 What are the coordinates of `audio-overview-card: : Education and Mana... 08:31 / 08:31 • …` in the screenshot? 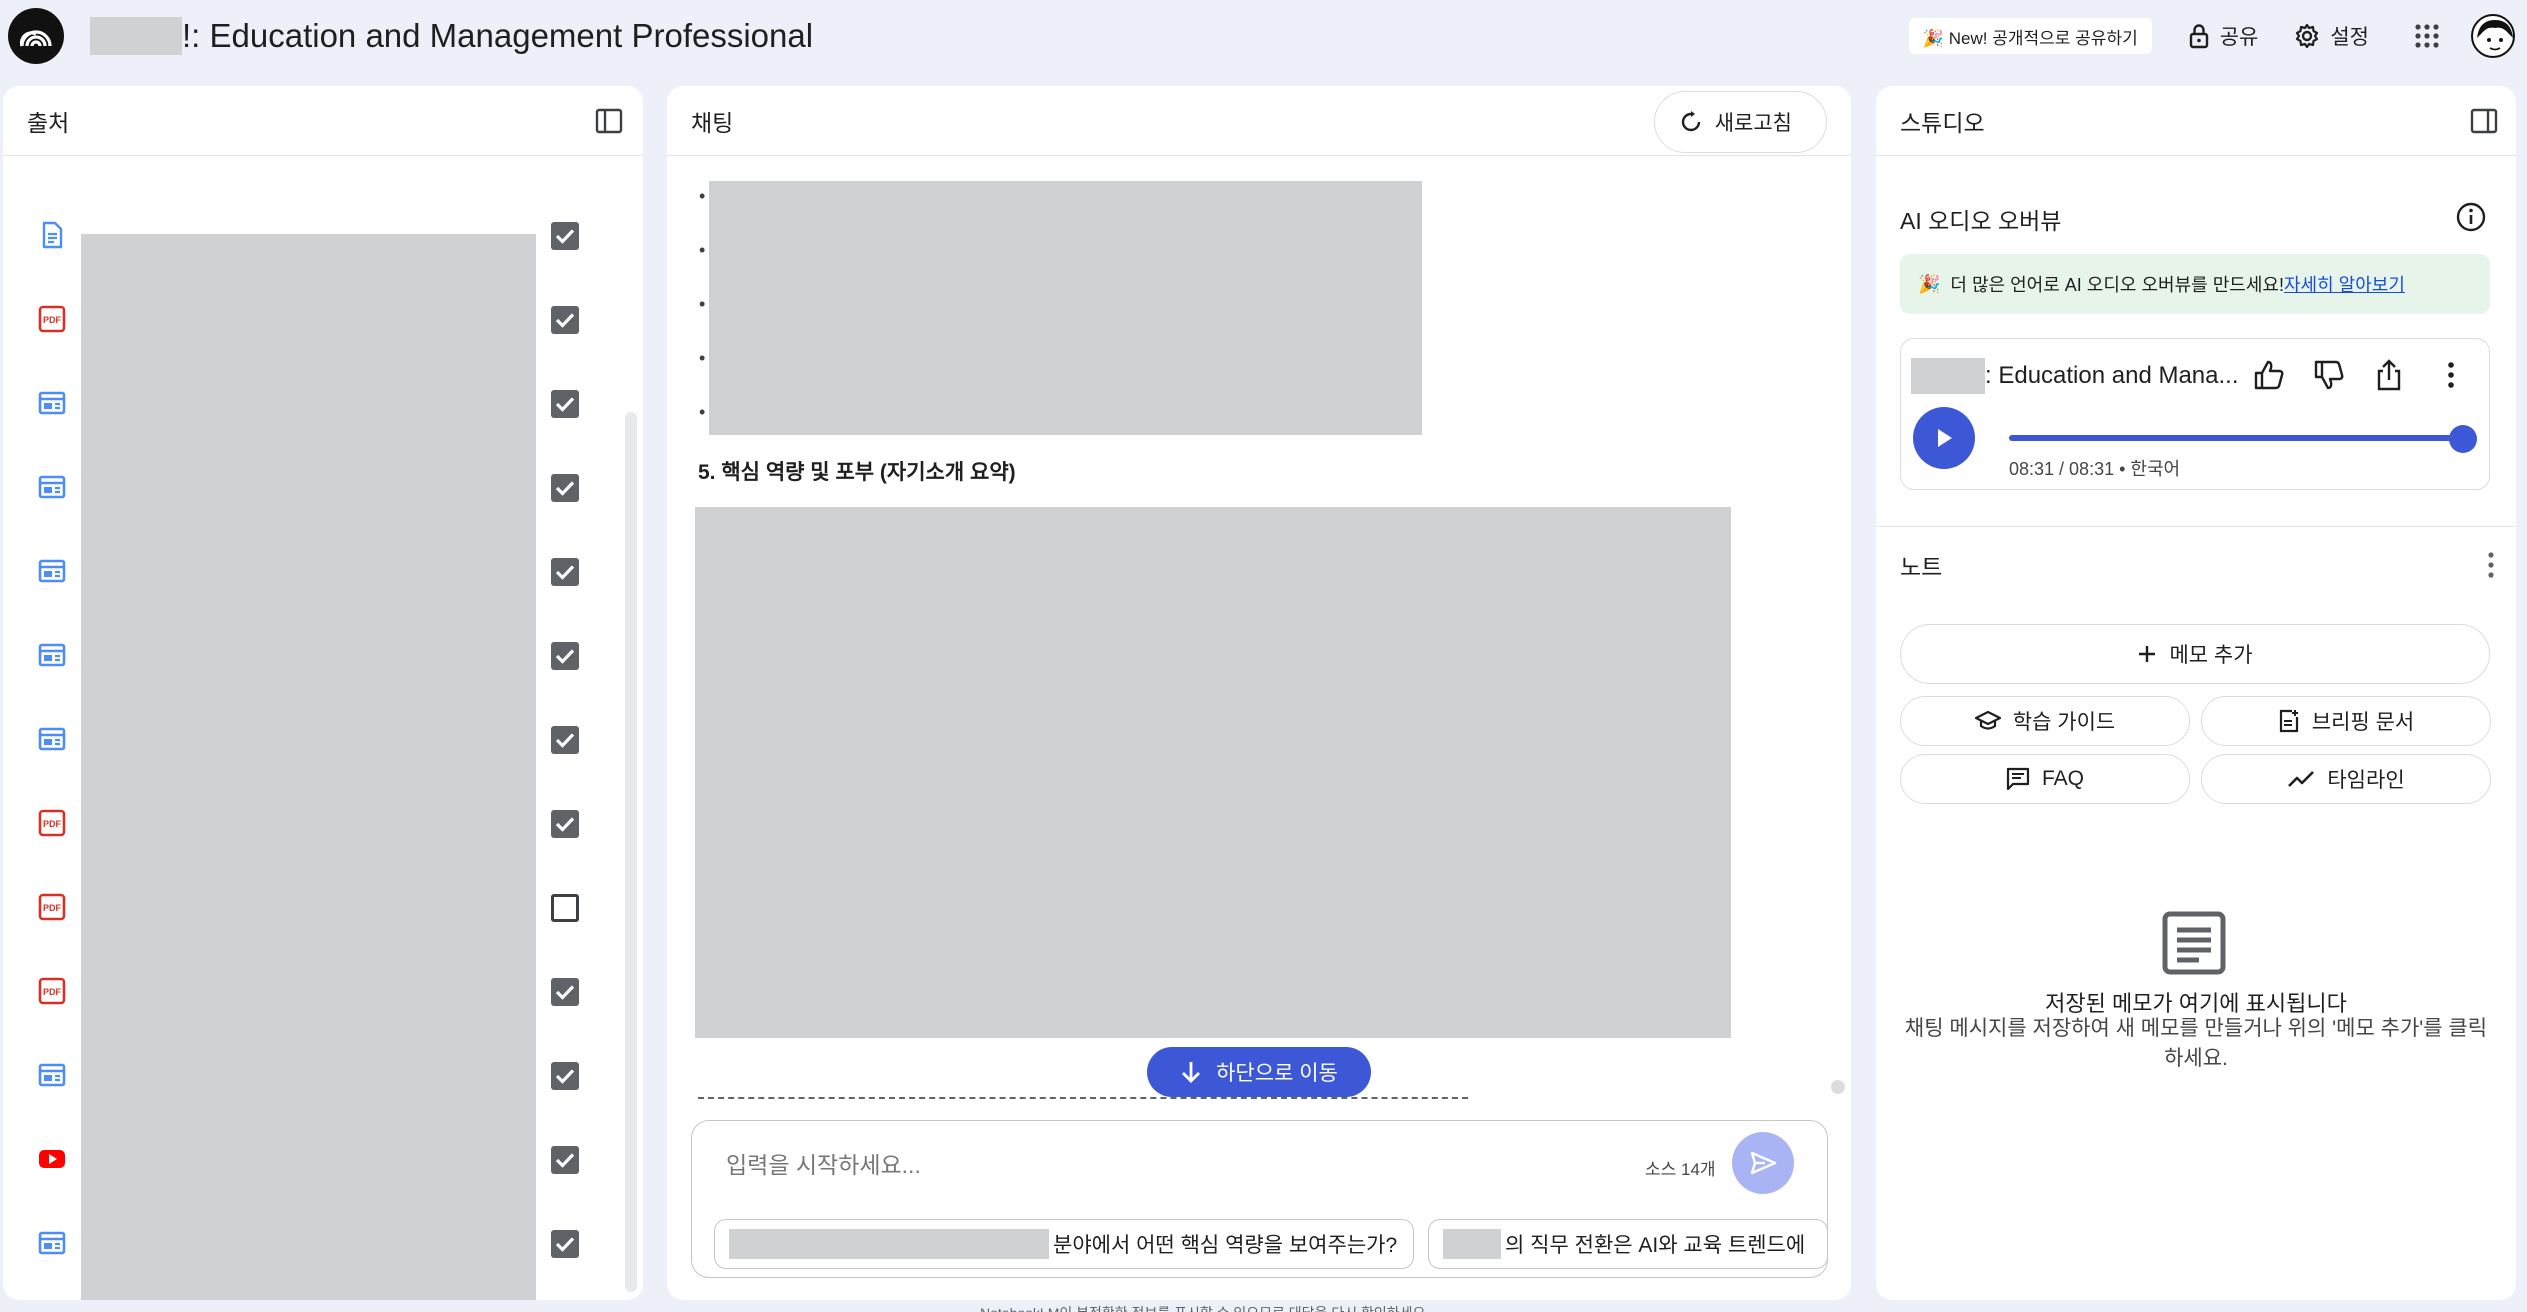 It's located at (2195, 414).